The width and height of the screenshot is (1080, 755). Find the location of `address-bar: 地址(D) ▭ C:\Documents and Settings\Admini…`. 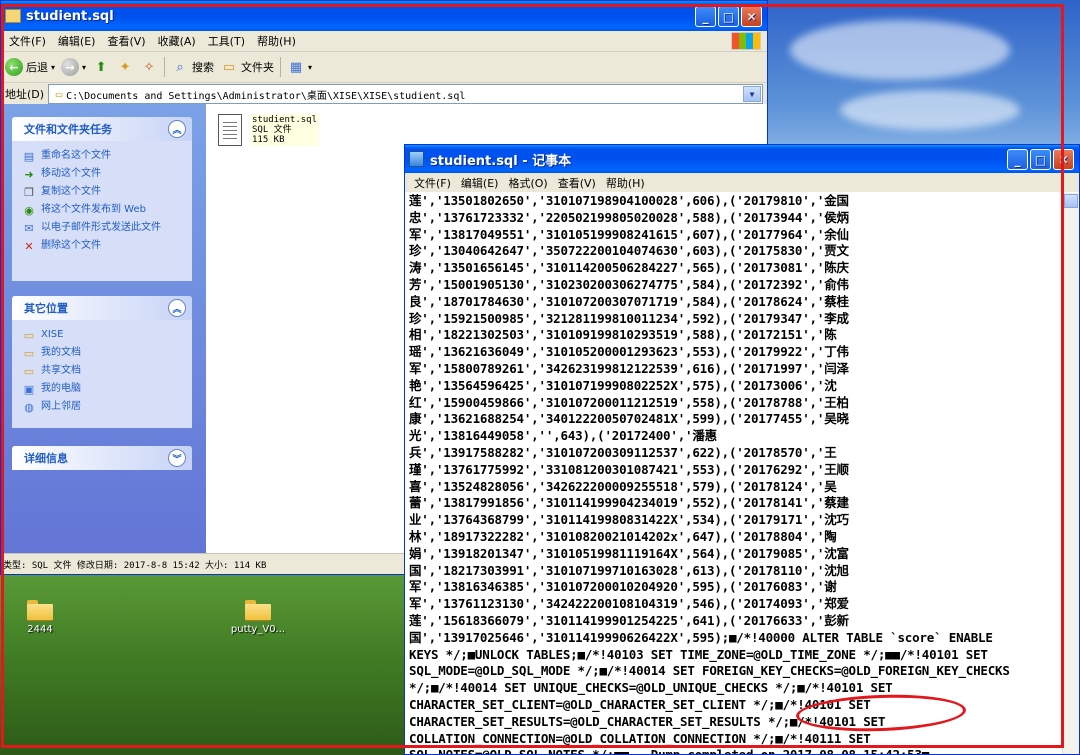

address-bar: 地址(D) ▭ C:\Documents and Settings\Admini… is located at coordinates (384, 94).